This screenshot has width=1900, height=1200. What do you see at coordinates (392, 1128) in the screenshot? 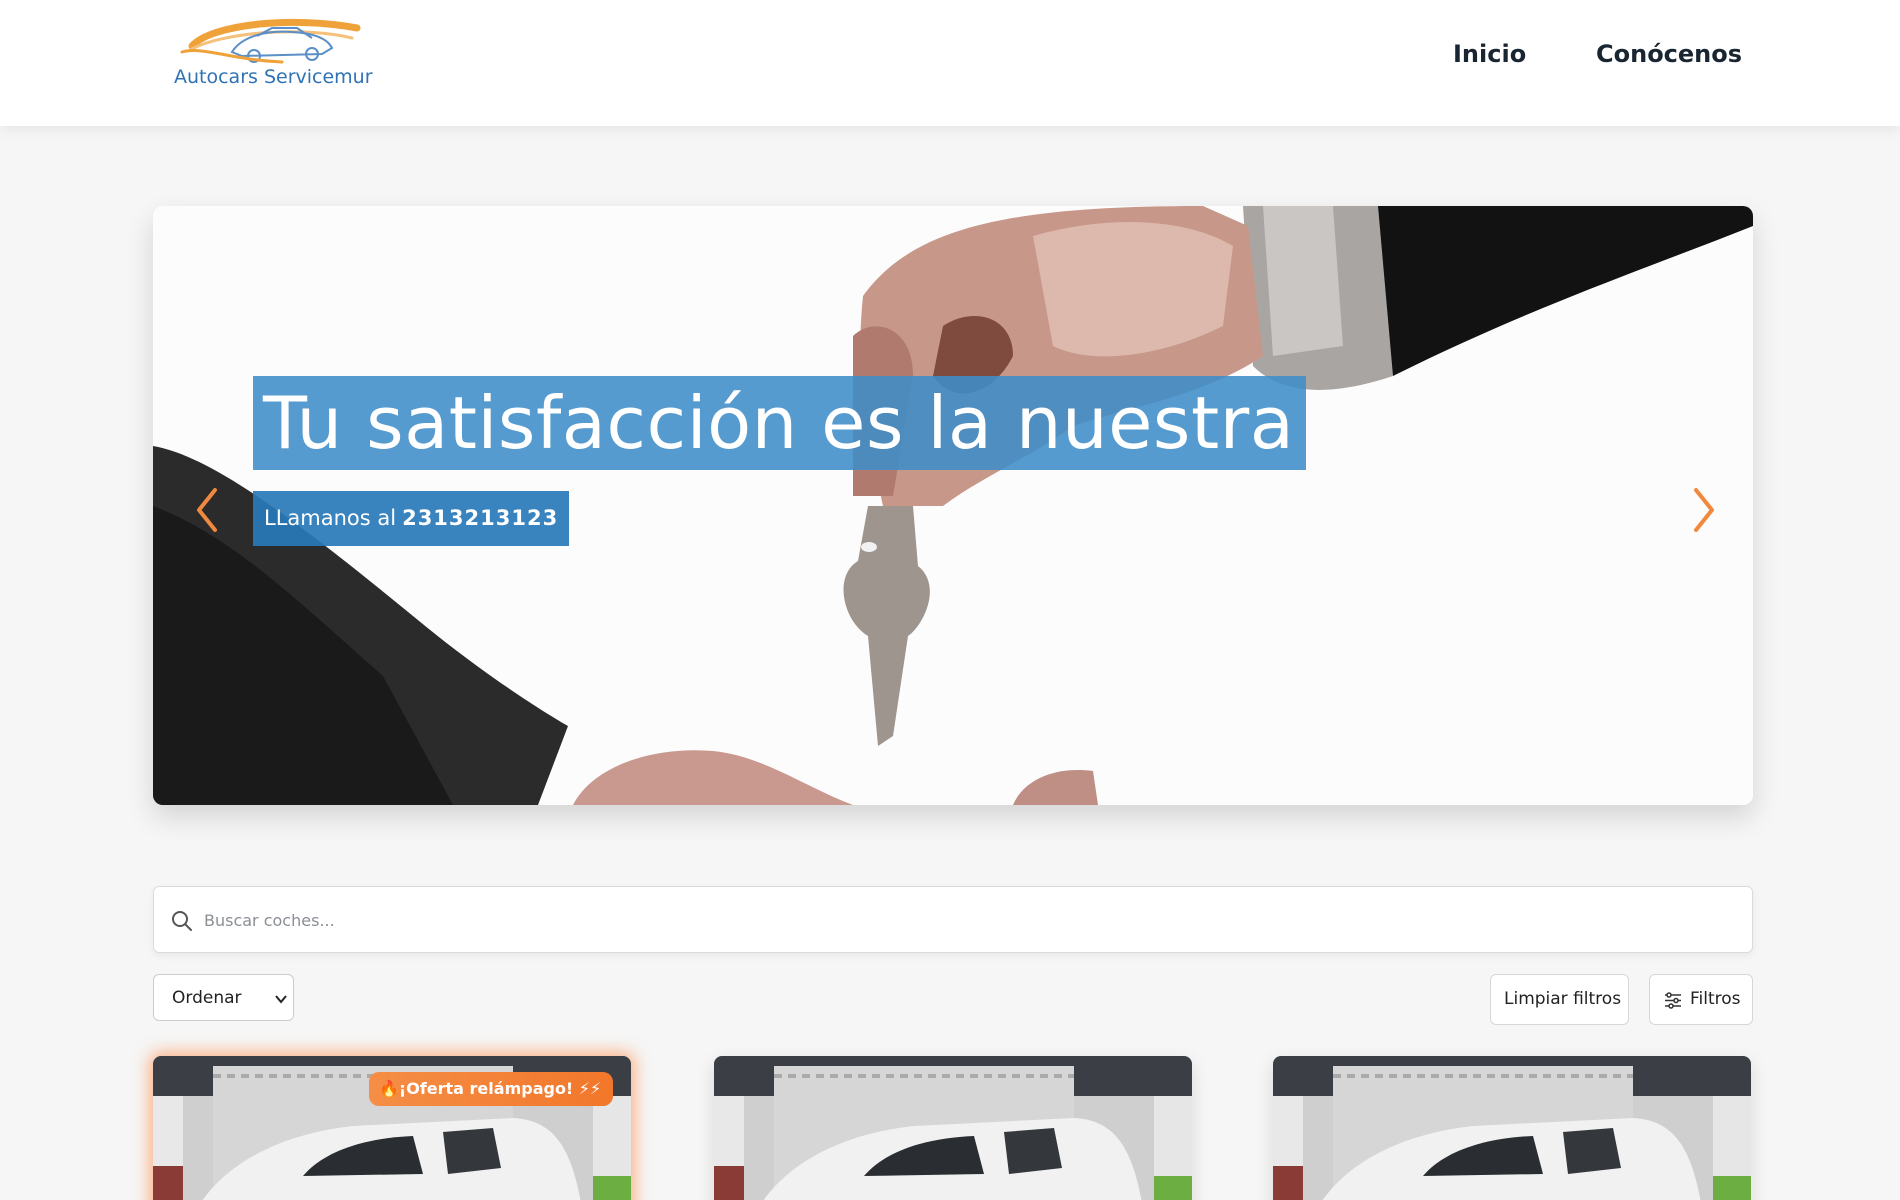
I see `car-card: 🔥¡Oferta relámpago! ⚡⚡` at bounding box center [392, 1128].